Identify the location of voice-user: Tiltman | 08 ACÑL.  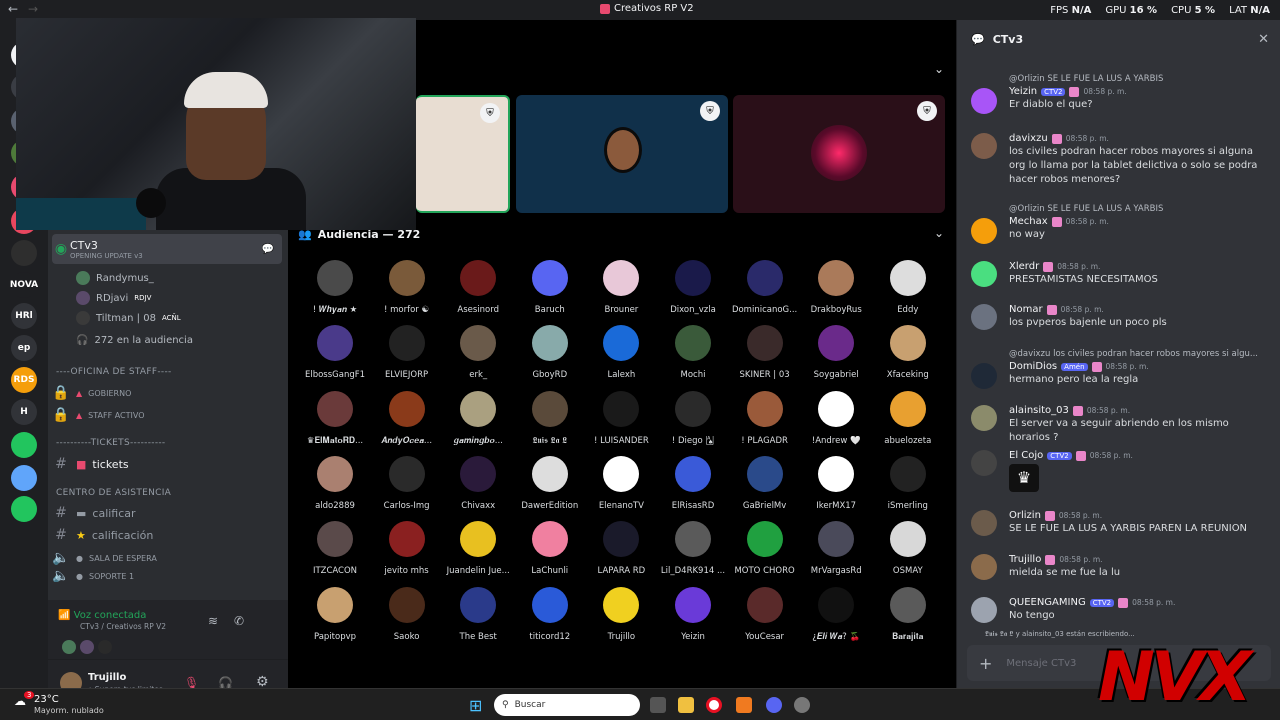
(128, 318).